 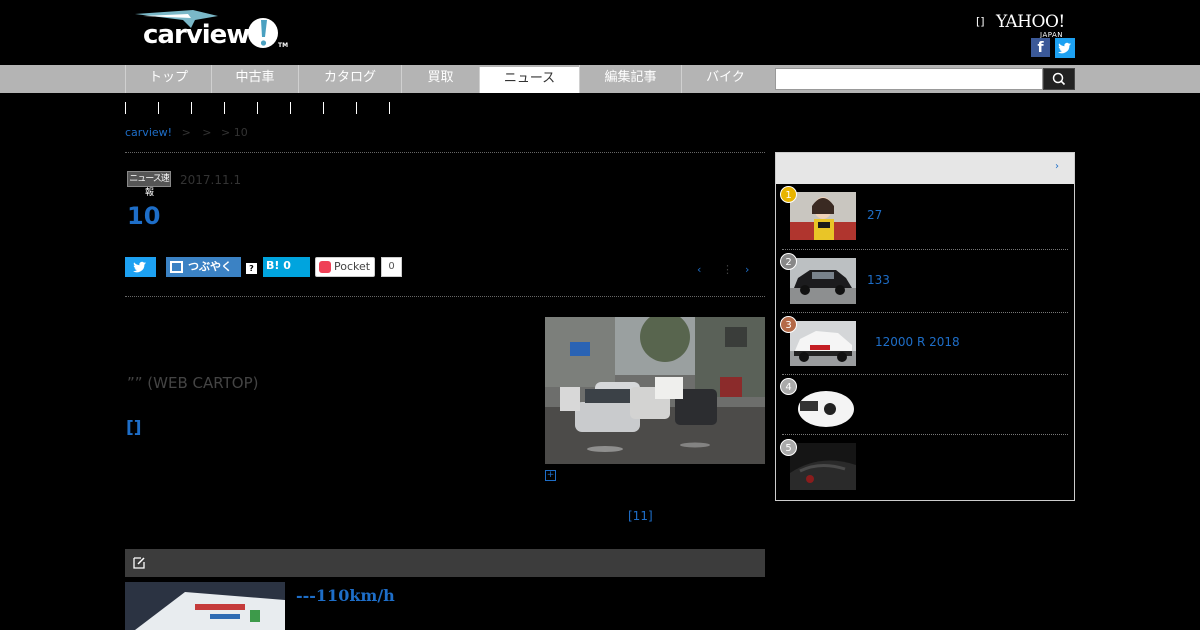 I want to click on tsubuyaku-button: つぶやく, so click(x=203, y=267).